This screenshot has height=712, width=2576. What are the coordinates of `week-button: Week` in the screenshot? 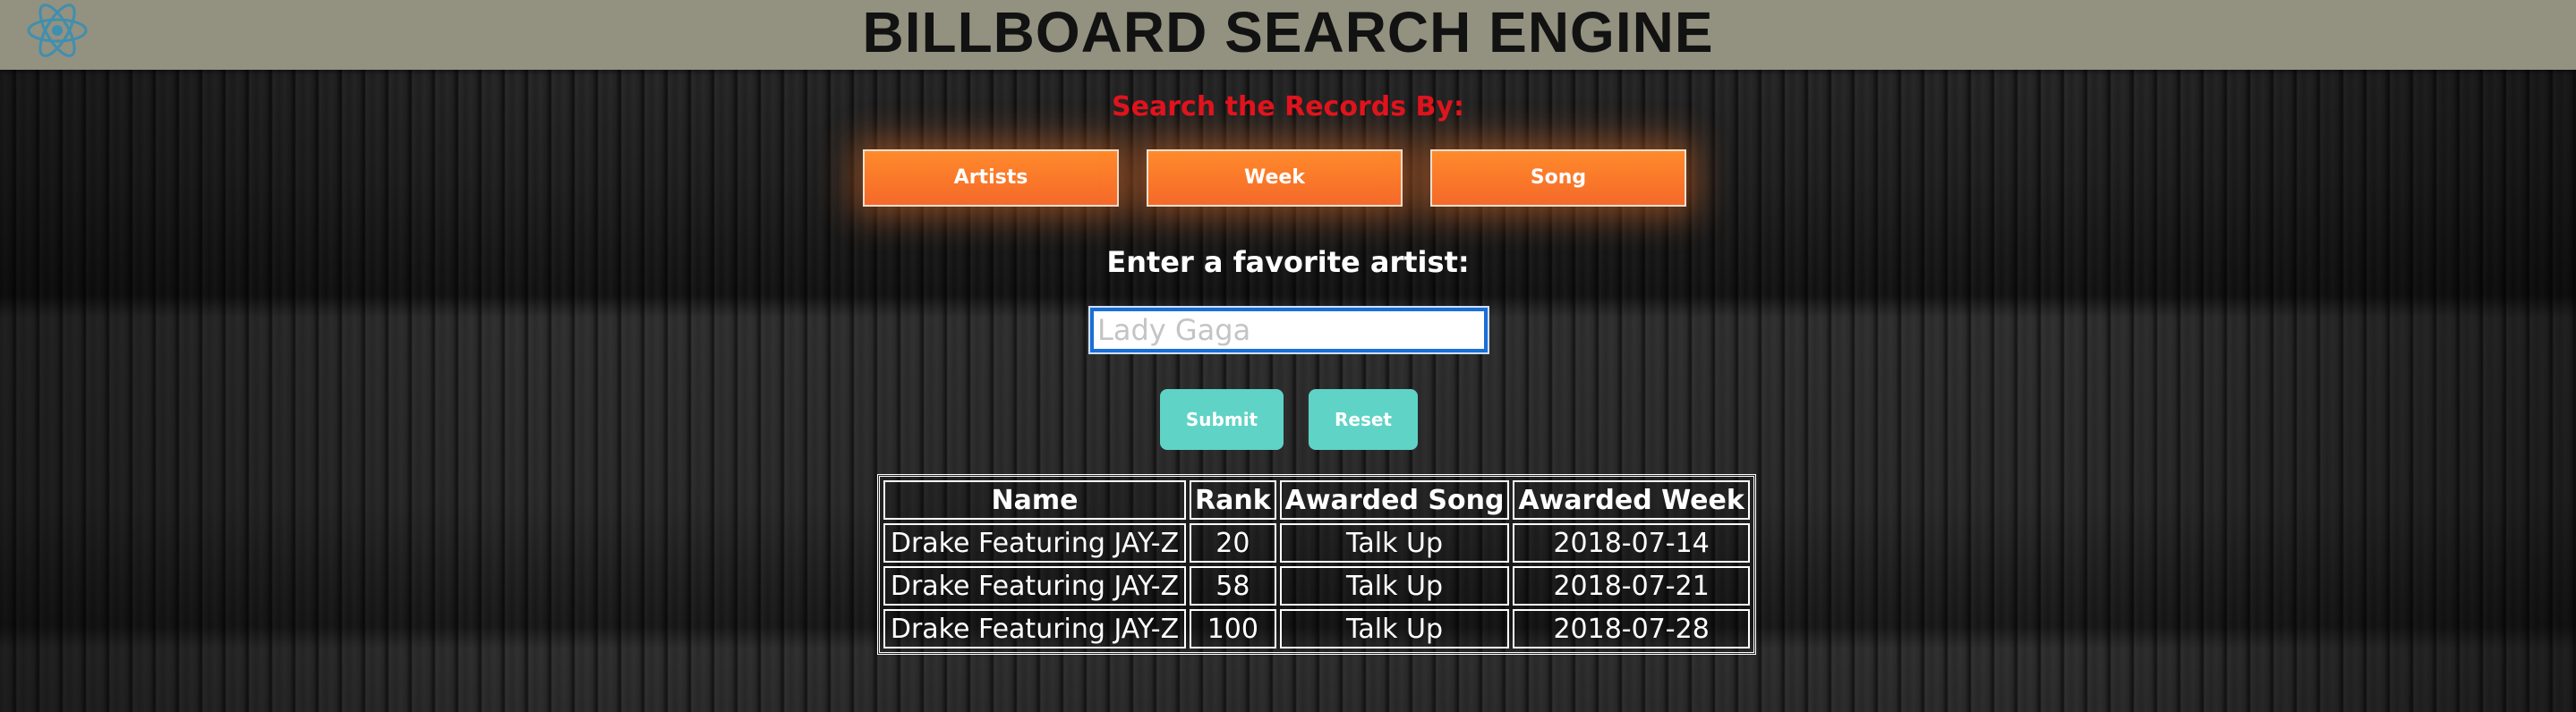 It's located at (1275, 178).